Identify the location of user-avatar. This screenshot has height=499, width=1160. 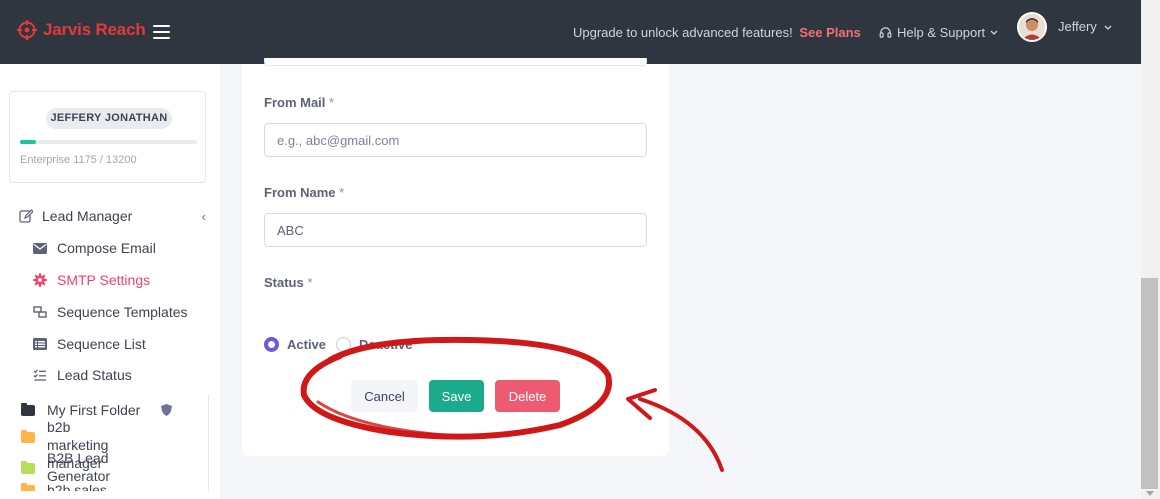
(1032, 27).